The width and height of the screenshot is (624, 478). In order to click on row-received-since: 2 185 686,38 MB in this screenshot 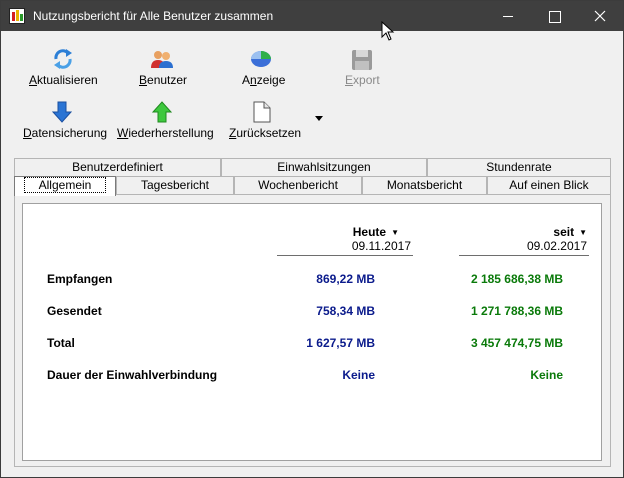, I will do `click(516, 279)`.